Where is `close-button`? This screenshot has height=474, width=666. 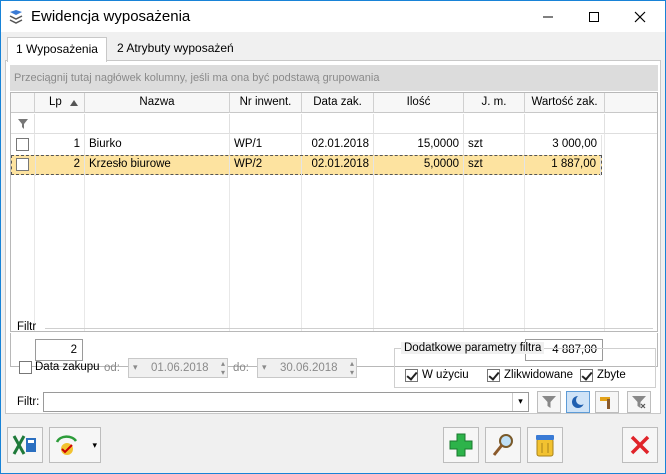 close-button is located at coordinates (640, 16).